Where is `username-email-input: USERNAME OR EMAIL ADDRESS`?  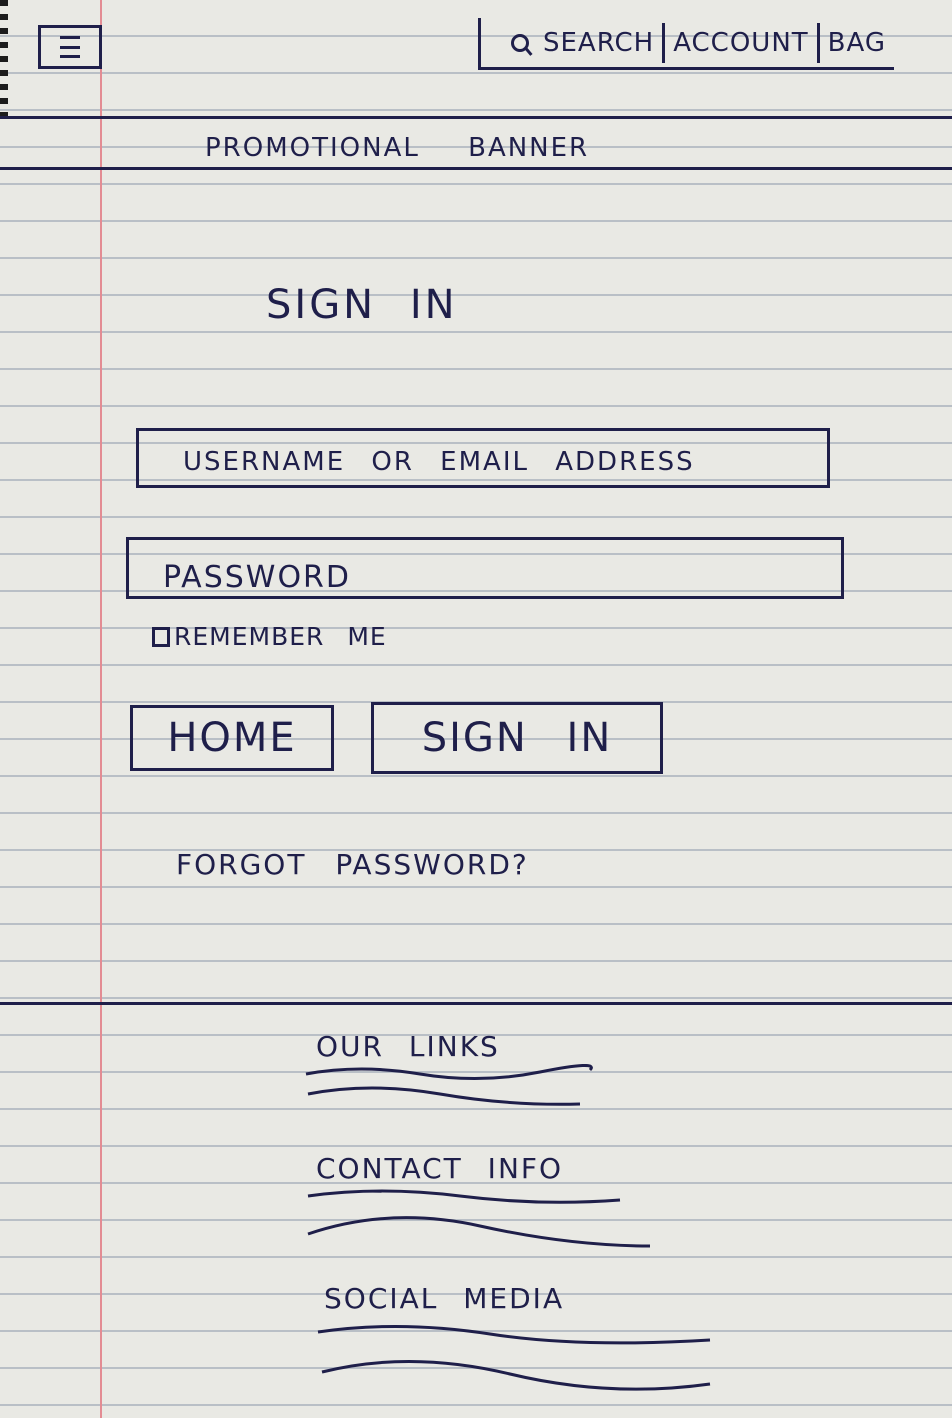 username-email-input: USERNAME OR EMAIL ADDRESS is located at coordinates (483, 458).